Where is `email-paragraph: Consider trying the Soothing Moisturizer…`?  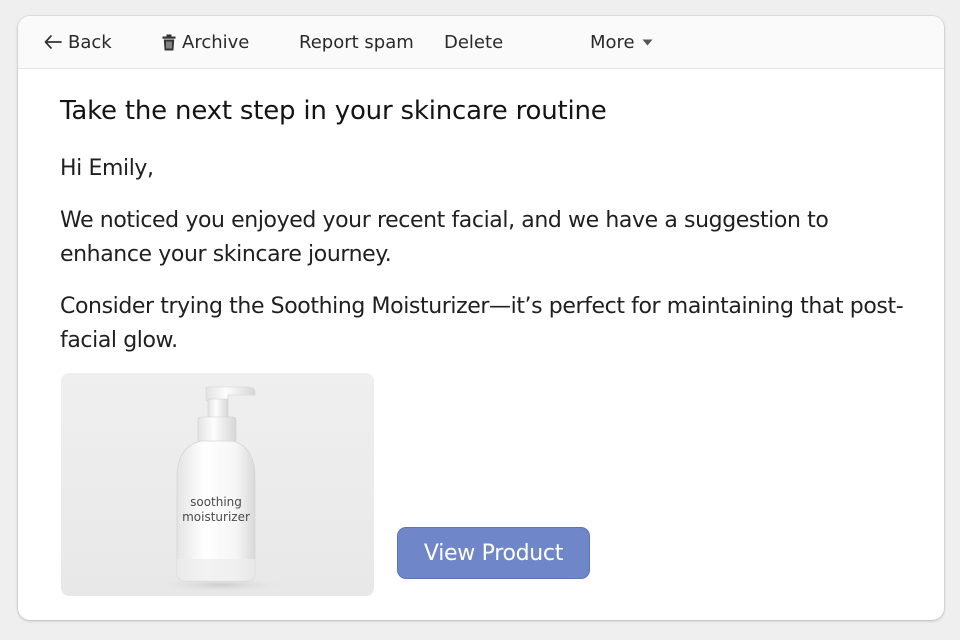
email-paragraph: Consider trying the Soothing Moisturizer… is located at coordinates (482, 323).